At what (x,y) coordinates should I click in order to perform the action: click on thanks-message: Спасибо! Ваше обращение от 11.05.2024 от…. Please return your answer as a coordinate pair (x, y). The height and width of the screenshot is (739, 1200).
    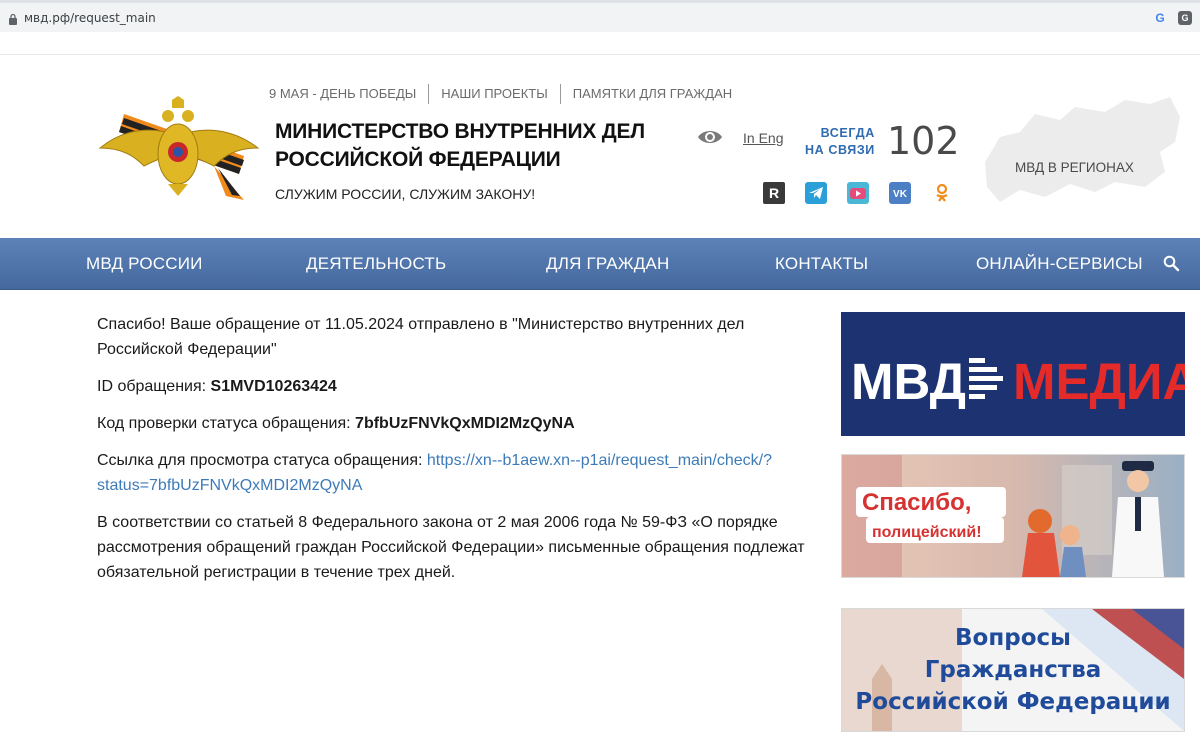
    Looking at the image, I should click on (421, 337).